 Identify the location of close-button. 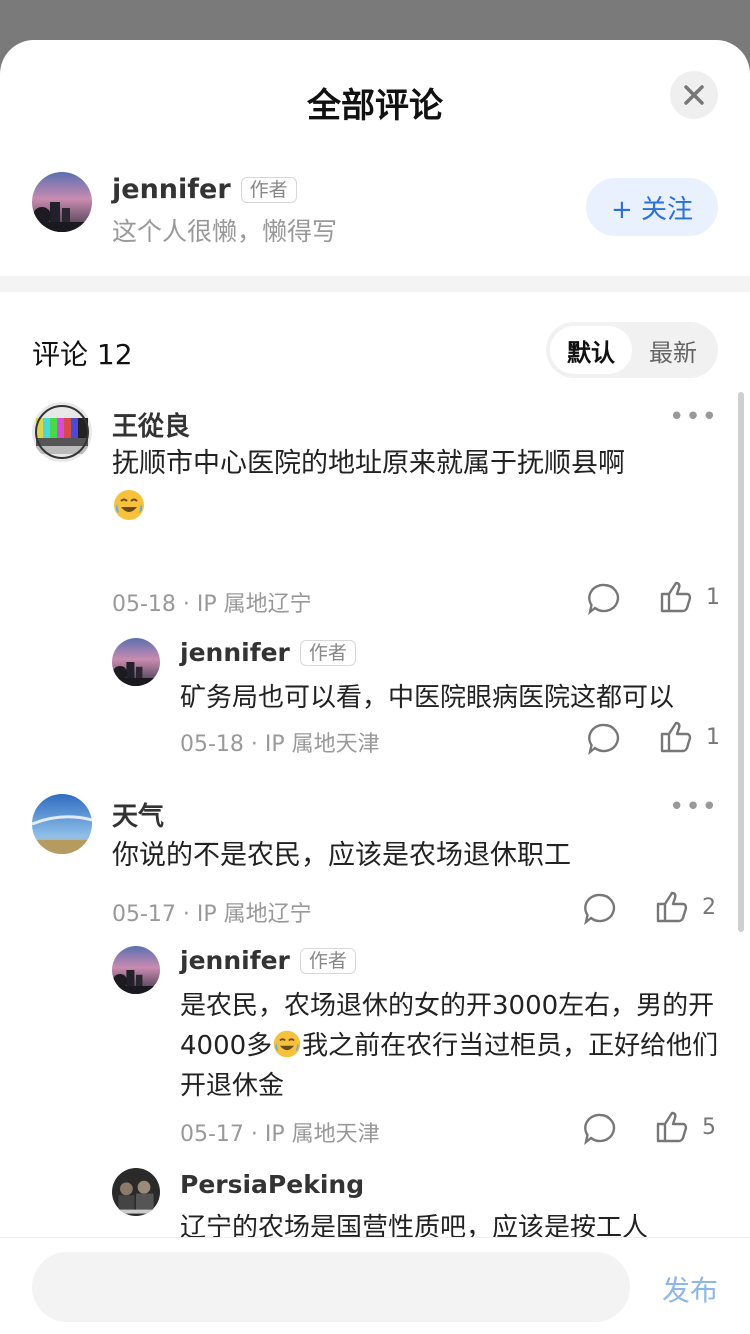
(694, 95).